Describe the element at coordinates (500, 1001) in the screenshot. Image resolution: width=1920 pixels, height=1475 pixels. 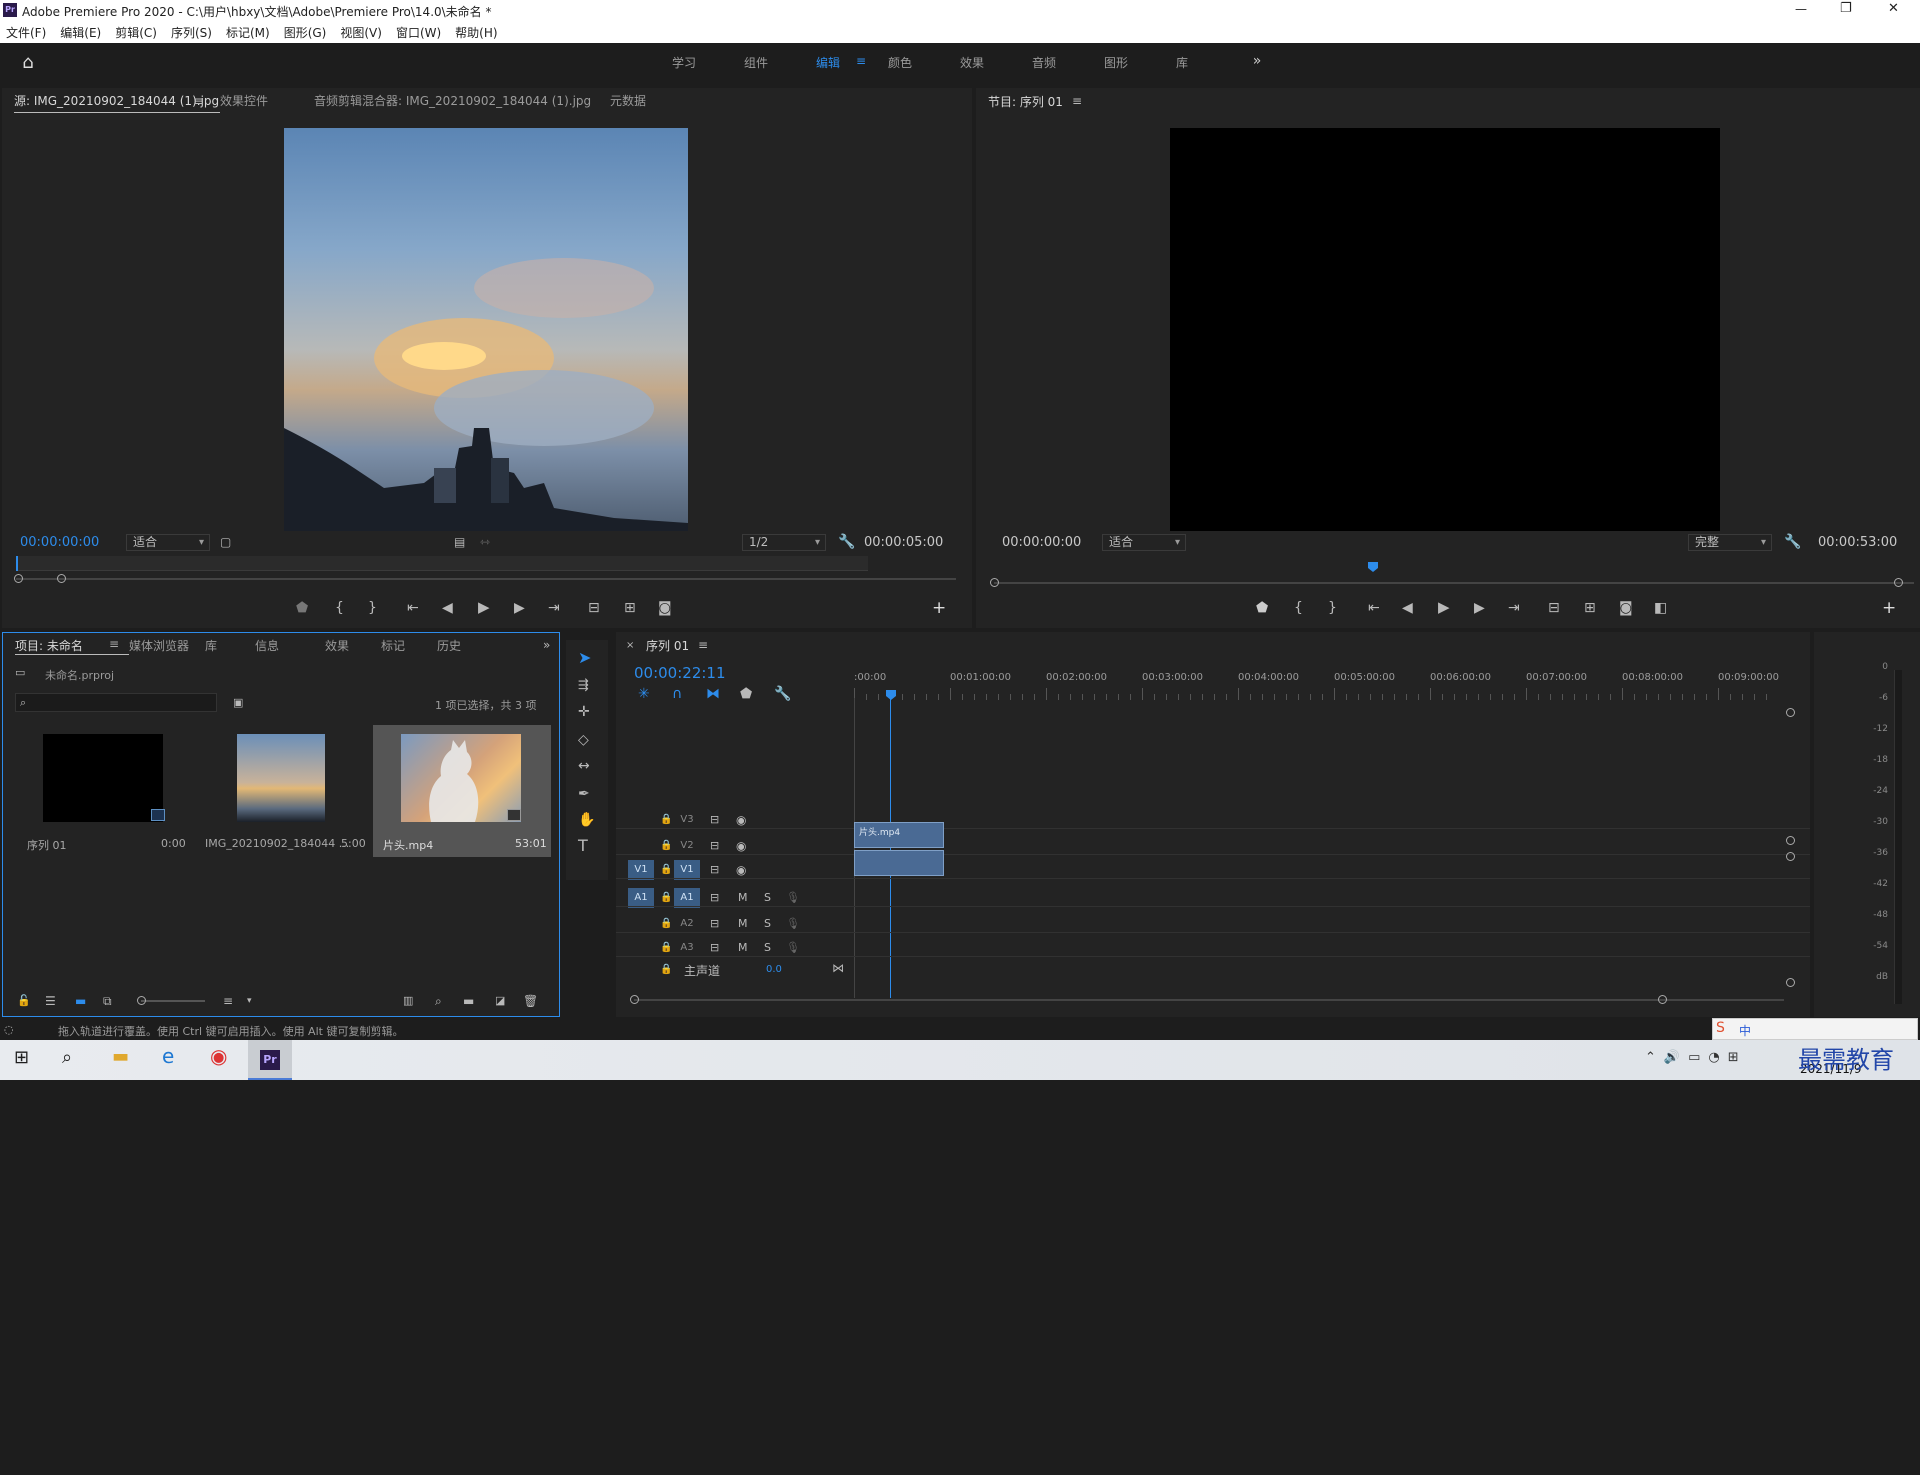
I see `new-item-icon: ◪` at that location.